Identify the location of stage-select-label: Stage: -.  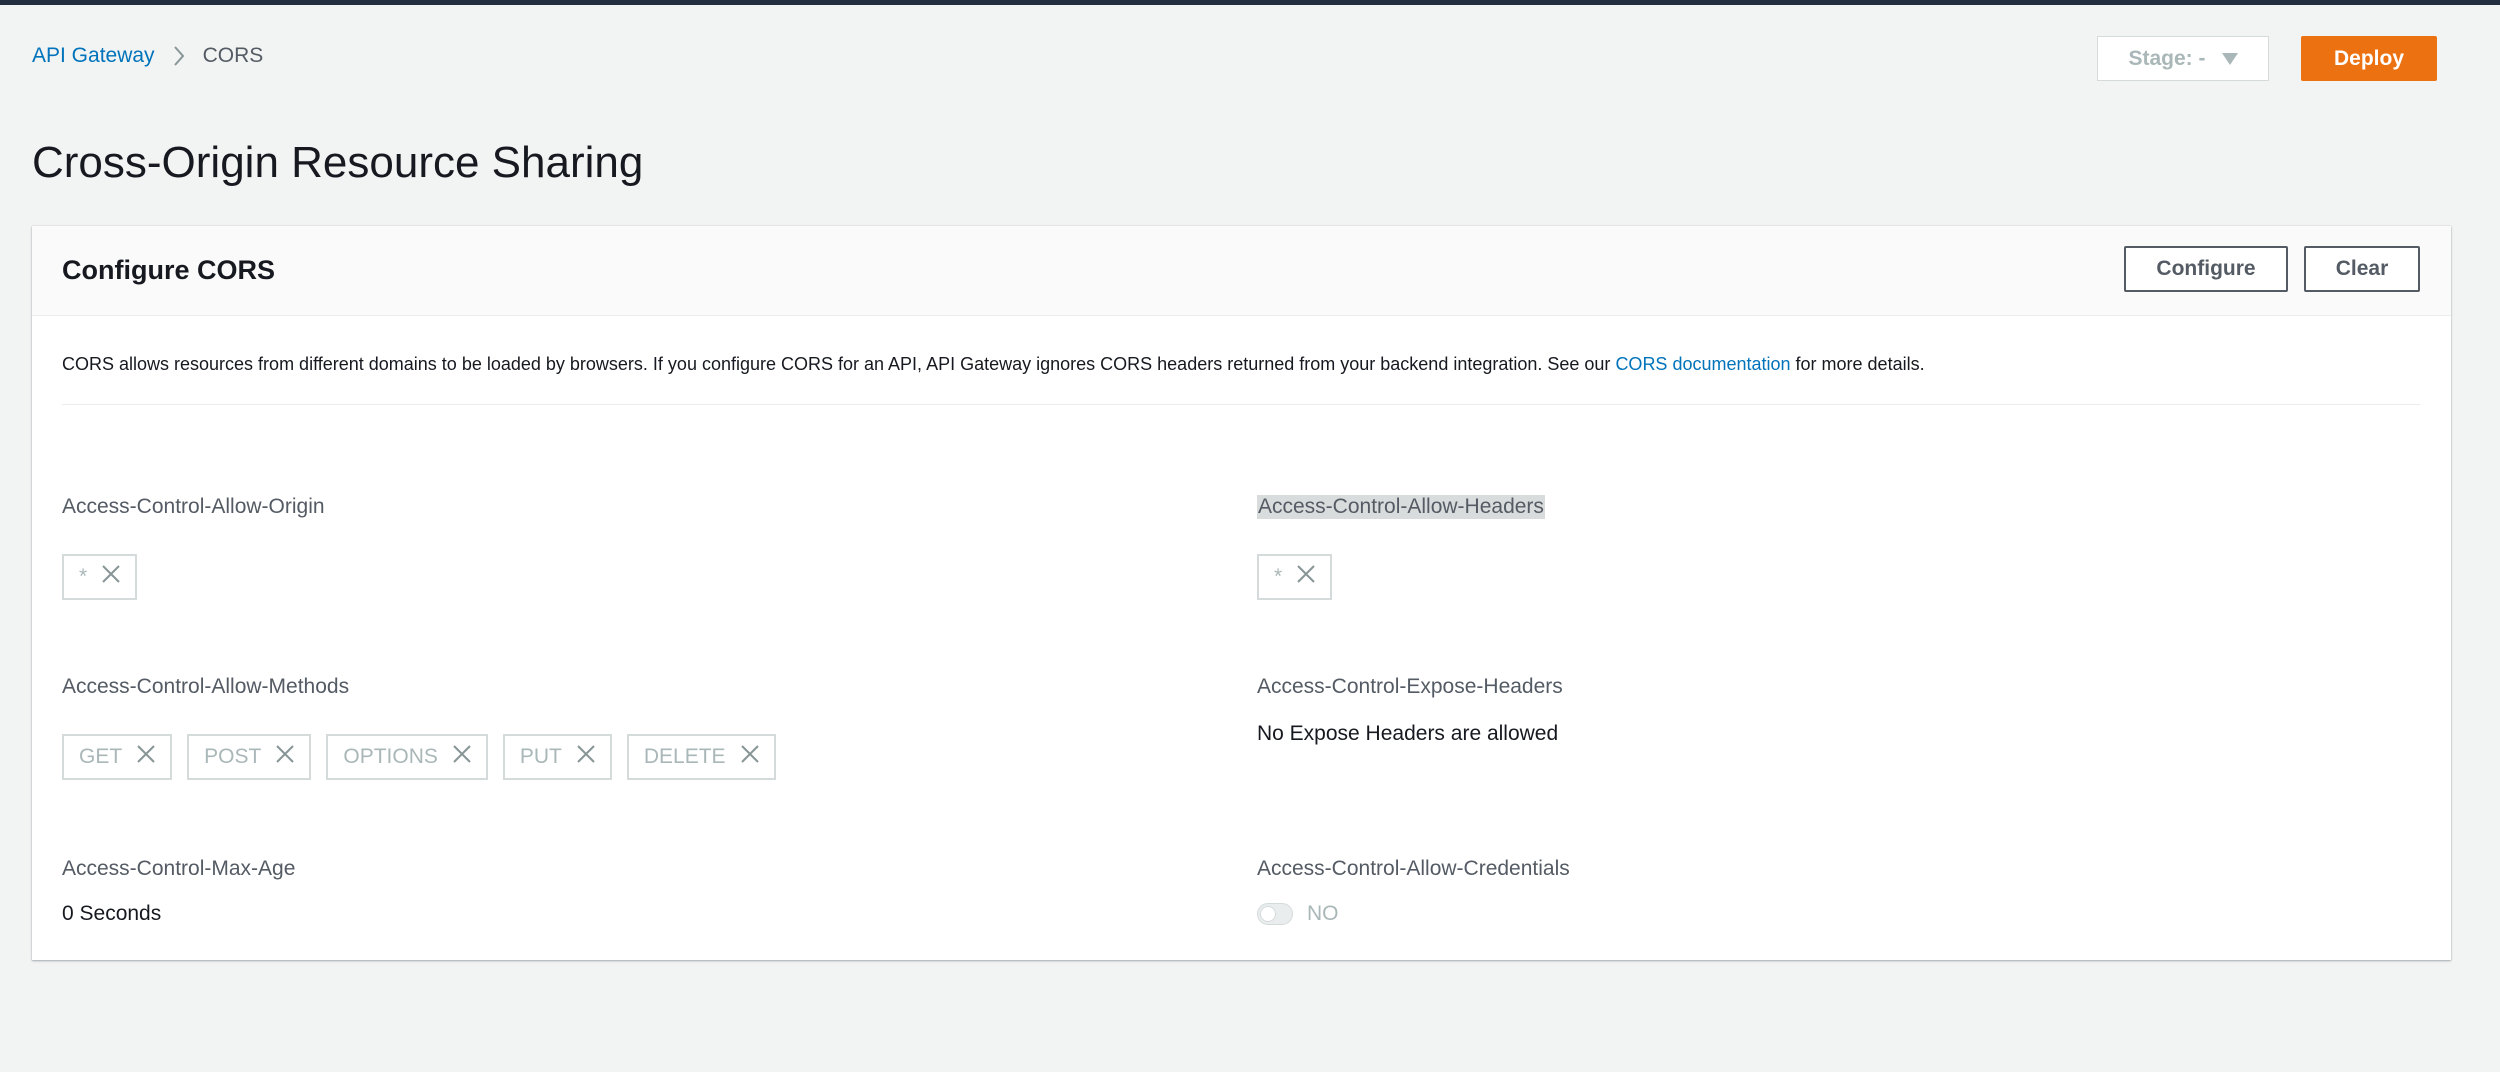
(2167, 58).